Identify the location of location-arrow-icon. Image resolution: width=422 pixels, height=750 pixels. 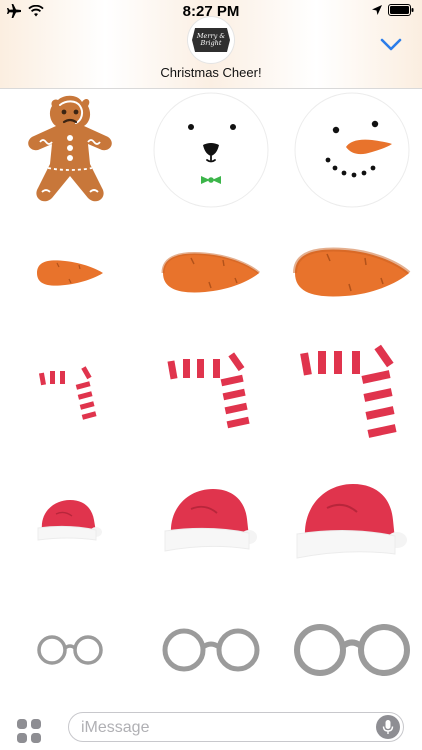
(377, 10).